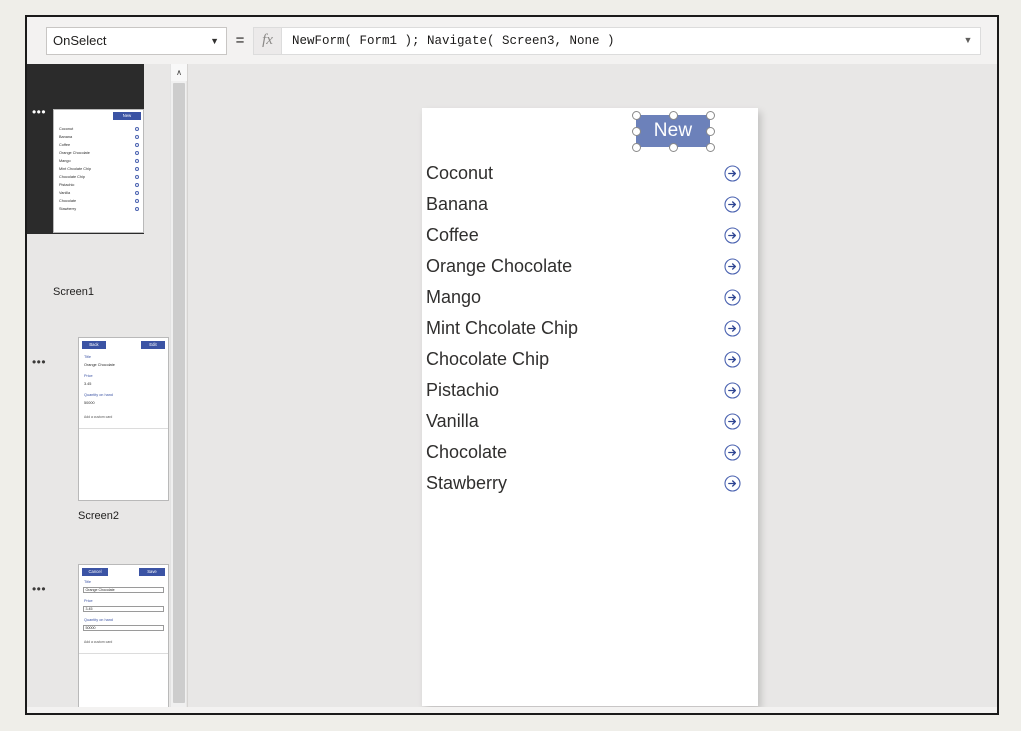 The width and height of the screenshot is (1021, 731). I want to click on property-select: OnSelect, so click(136, 40).